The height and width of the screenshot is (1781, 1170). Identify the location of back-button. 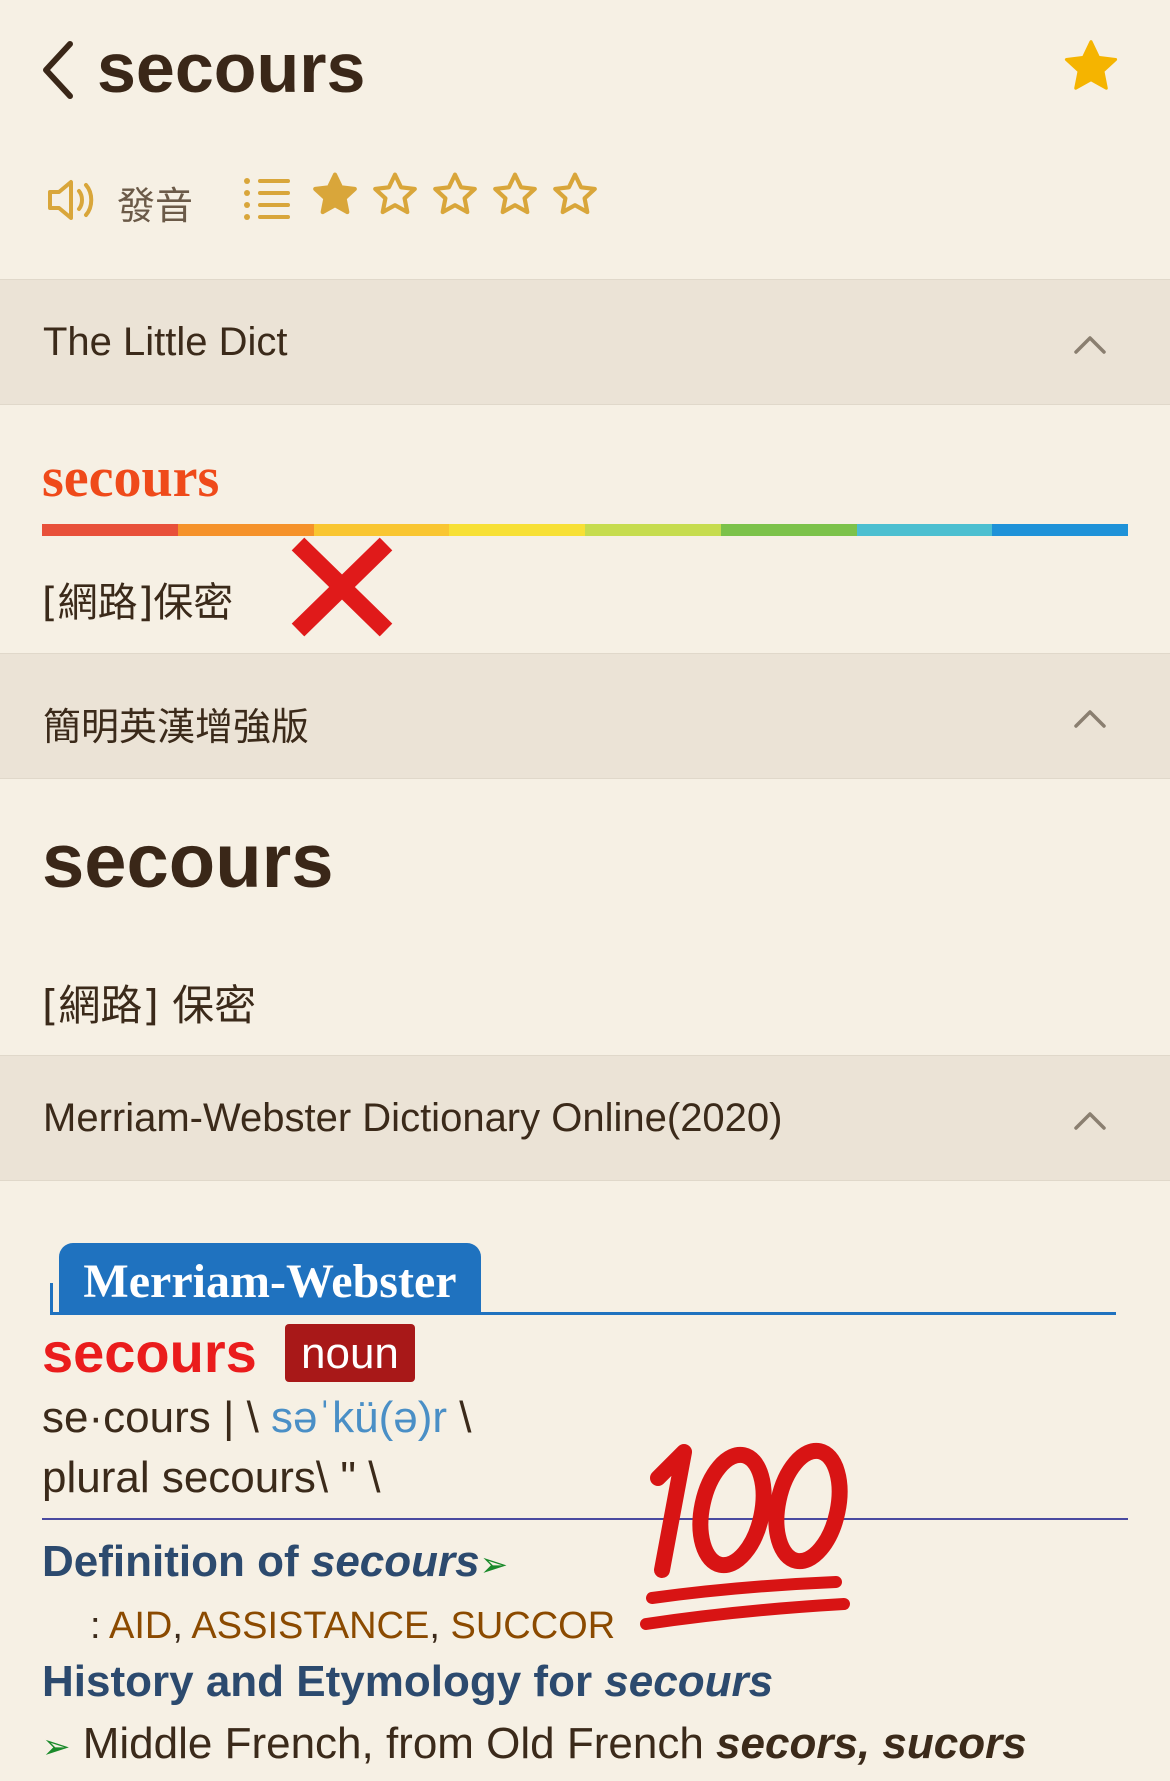
(60, 70).